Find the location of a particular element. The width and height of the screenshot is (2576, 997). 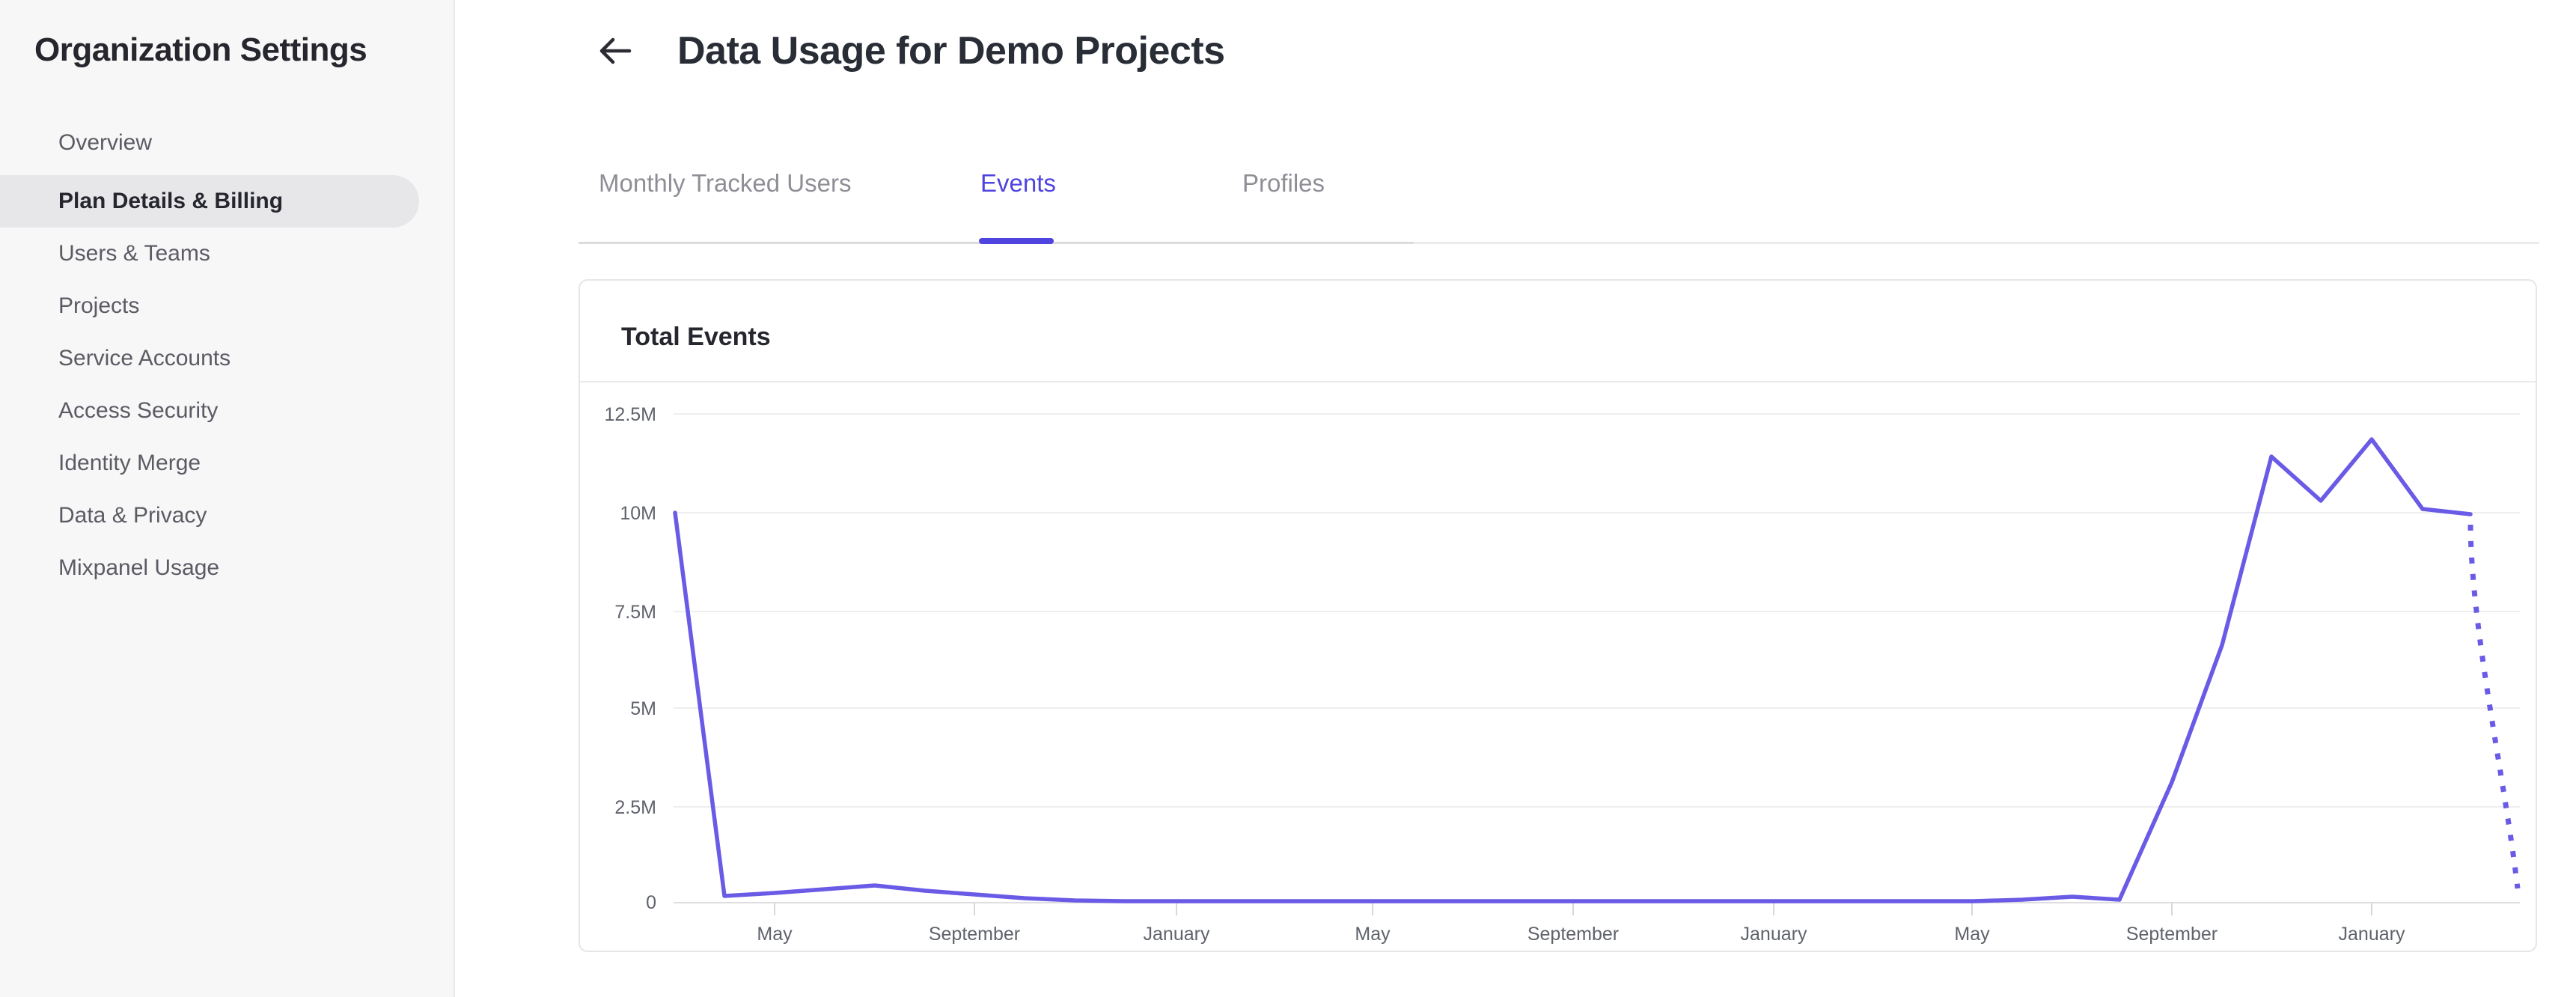

sidebar-item-overview: Overview is located at coordinates (227, 143).